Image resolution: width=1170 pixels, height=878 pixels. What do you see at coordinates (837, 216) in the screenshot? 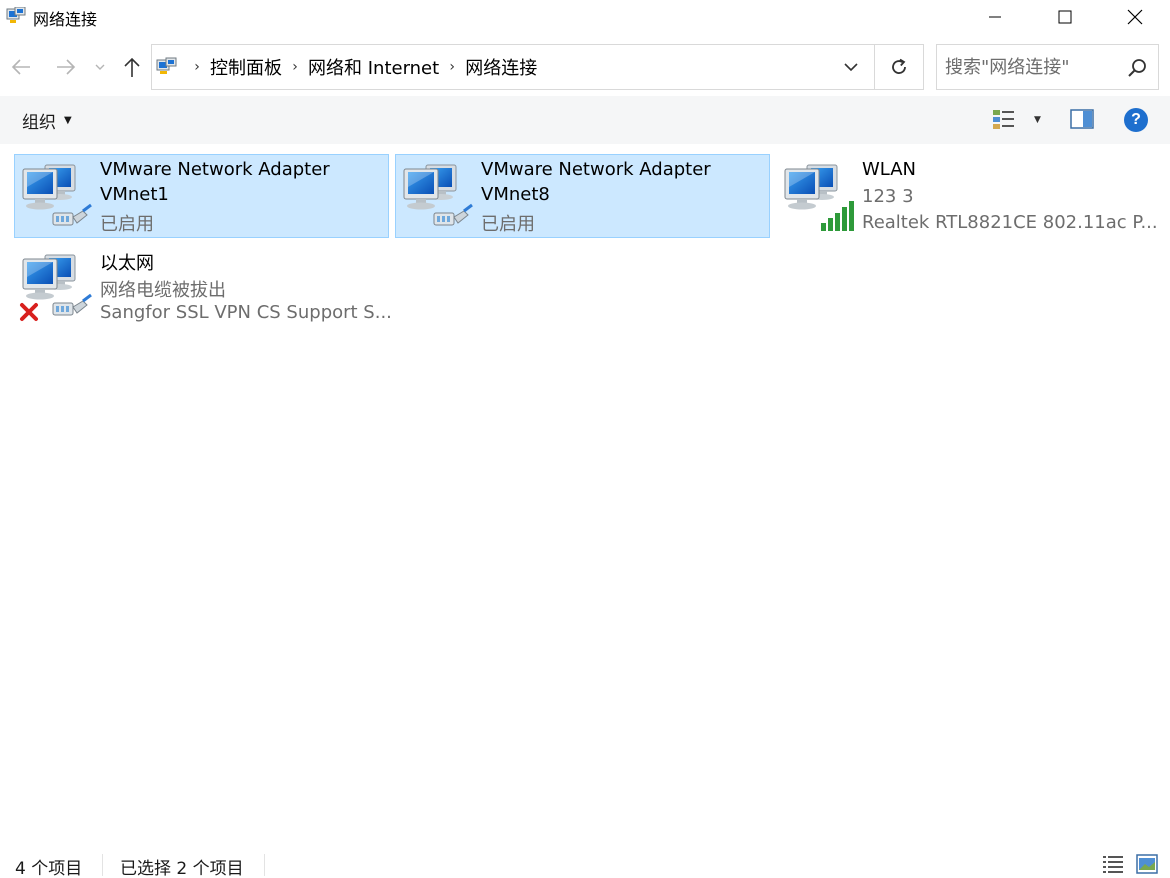
I see `signal-bars-icon` at bounding box center [837, 216].